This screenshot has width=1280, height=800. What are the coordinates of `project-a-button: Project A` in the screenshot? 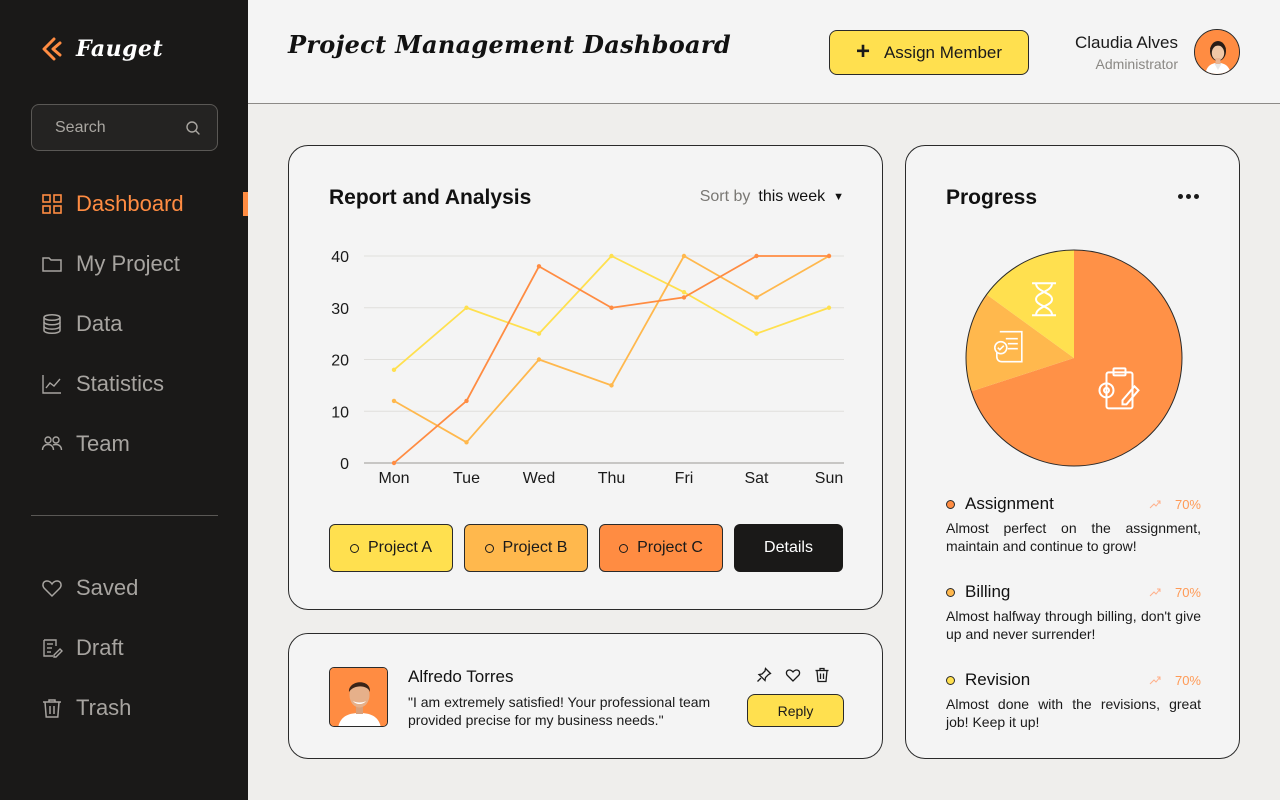 It's located at (391, 548).